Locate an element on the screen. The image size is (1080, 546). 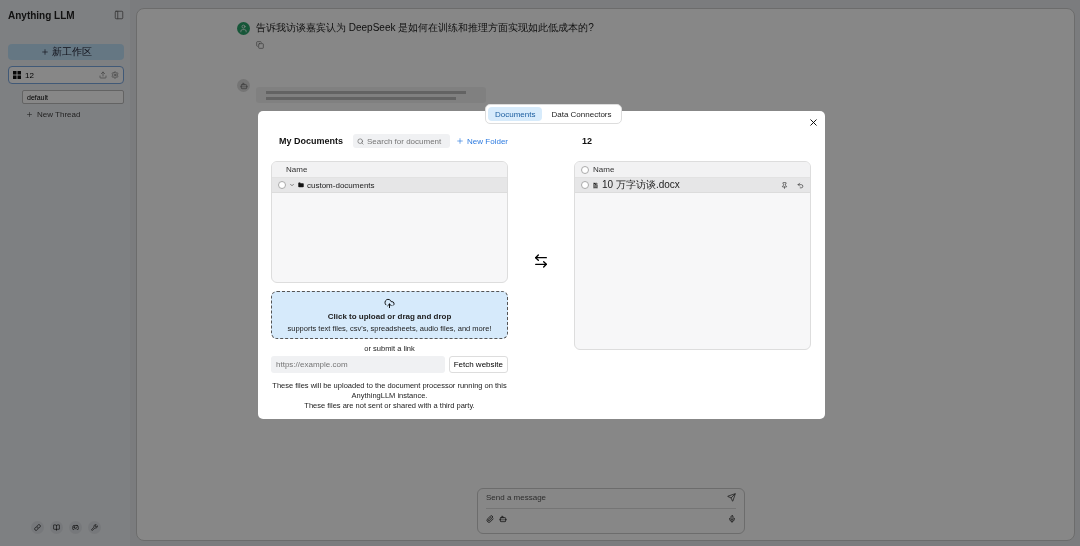
folder-icon is located at coordinates (301, 185).